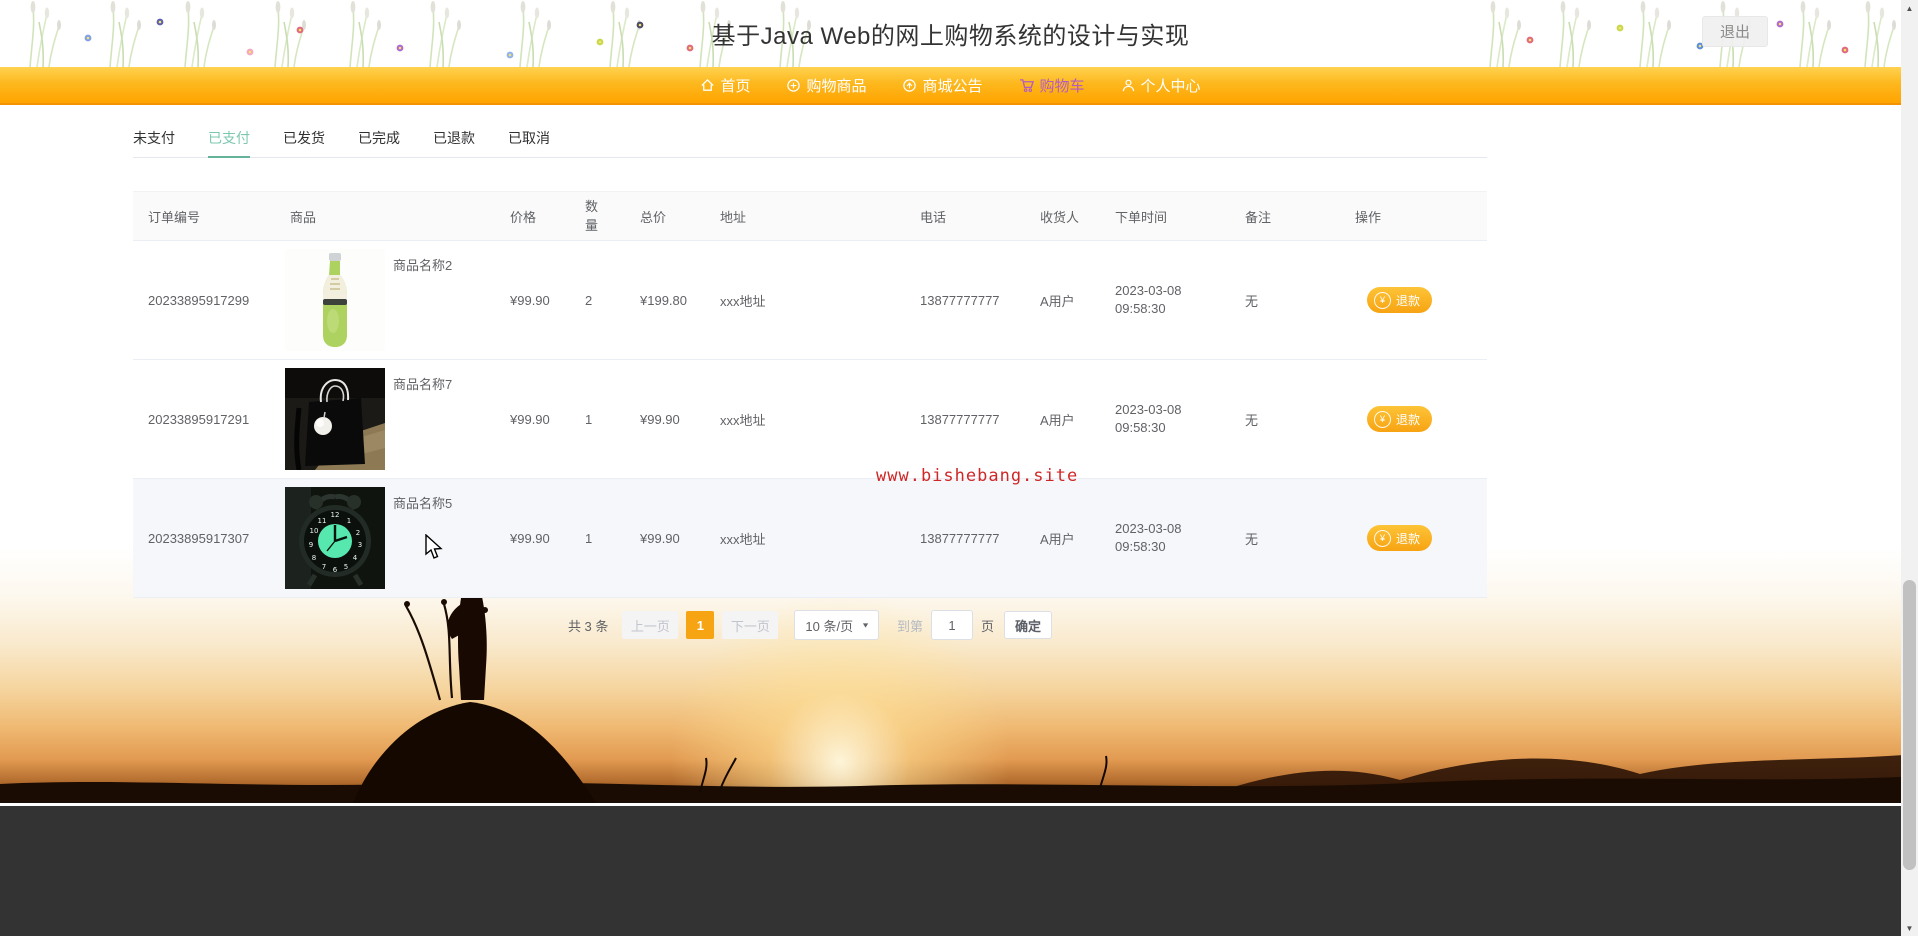  What do you see at coordinates (346, 567) in the screenshot?
I see `svg-text: 5` at bounding box center [346, 567].